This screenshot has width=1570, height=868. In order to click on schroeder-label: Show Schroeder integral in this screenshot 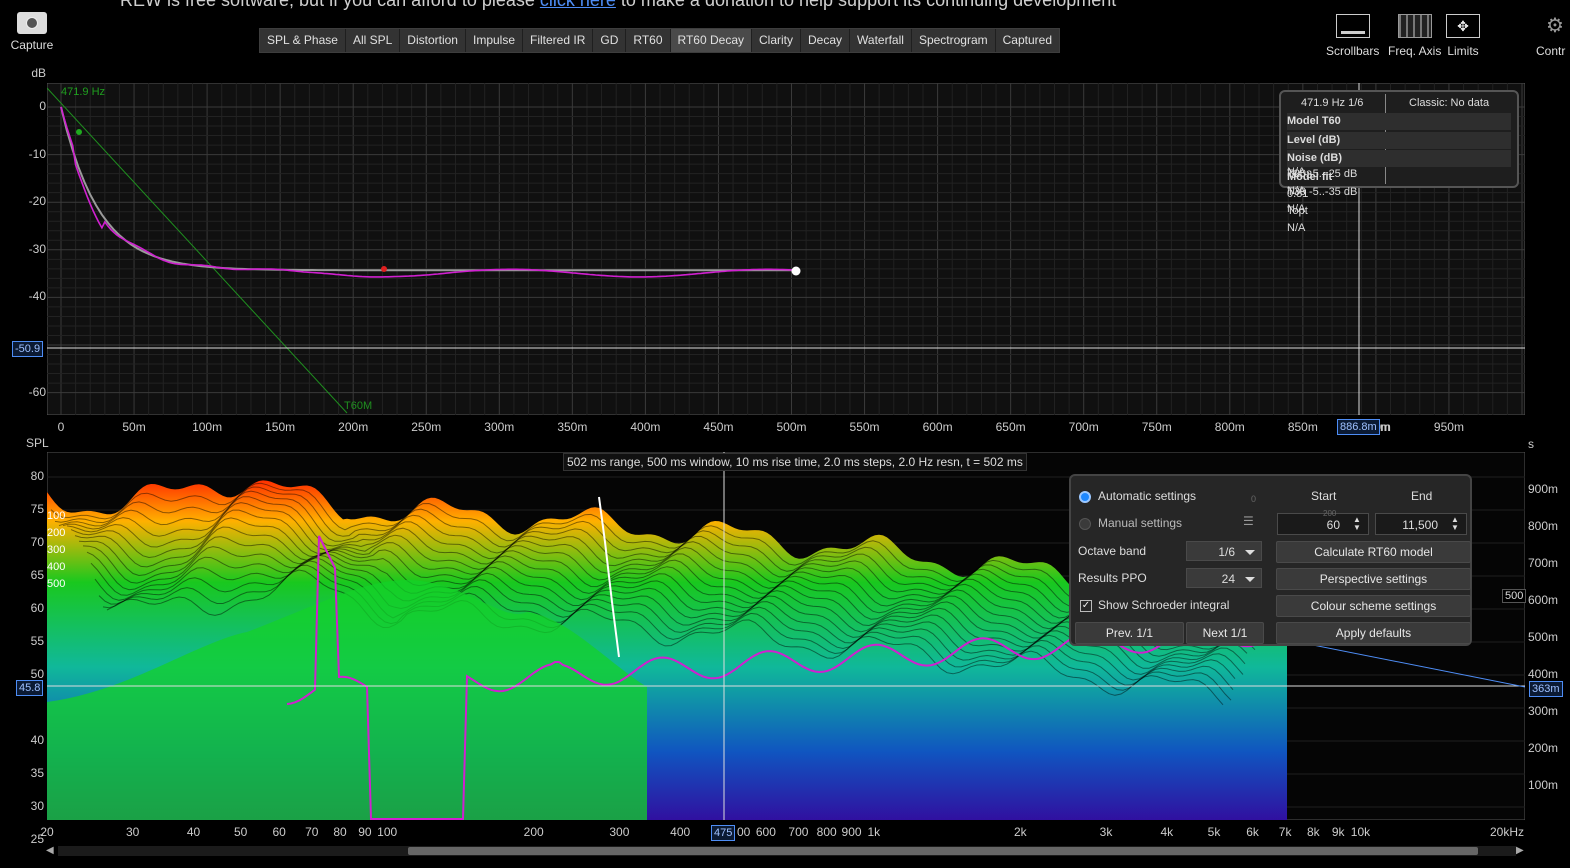, I will do `click(1164, 605)`.